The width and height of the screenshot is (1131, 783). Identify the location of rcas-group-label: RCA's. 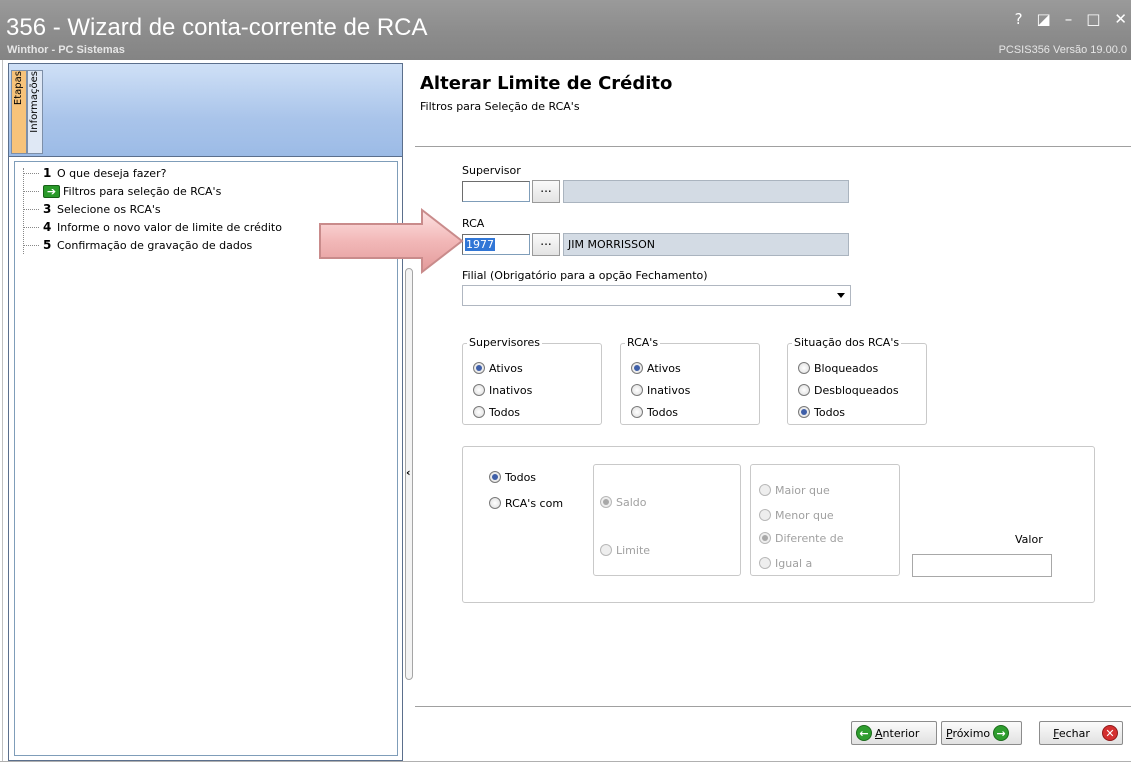
(643, 342).